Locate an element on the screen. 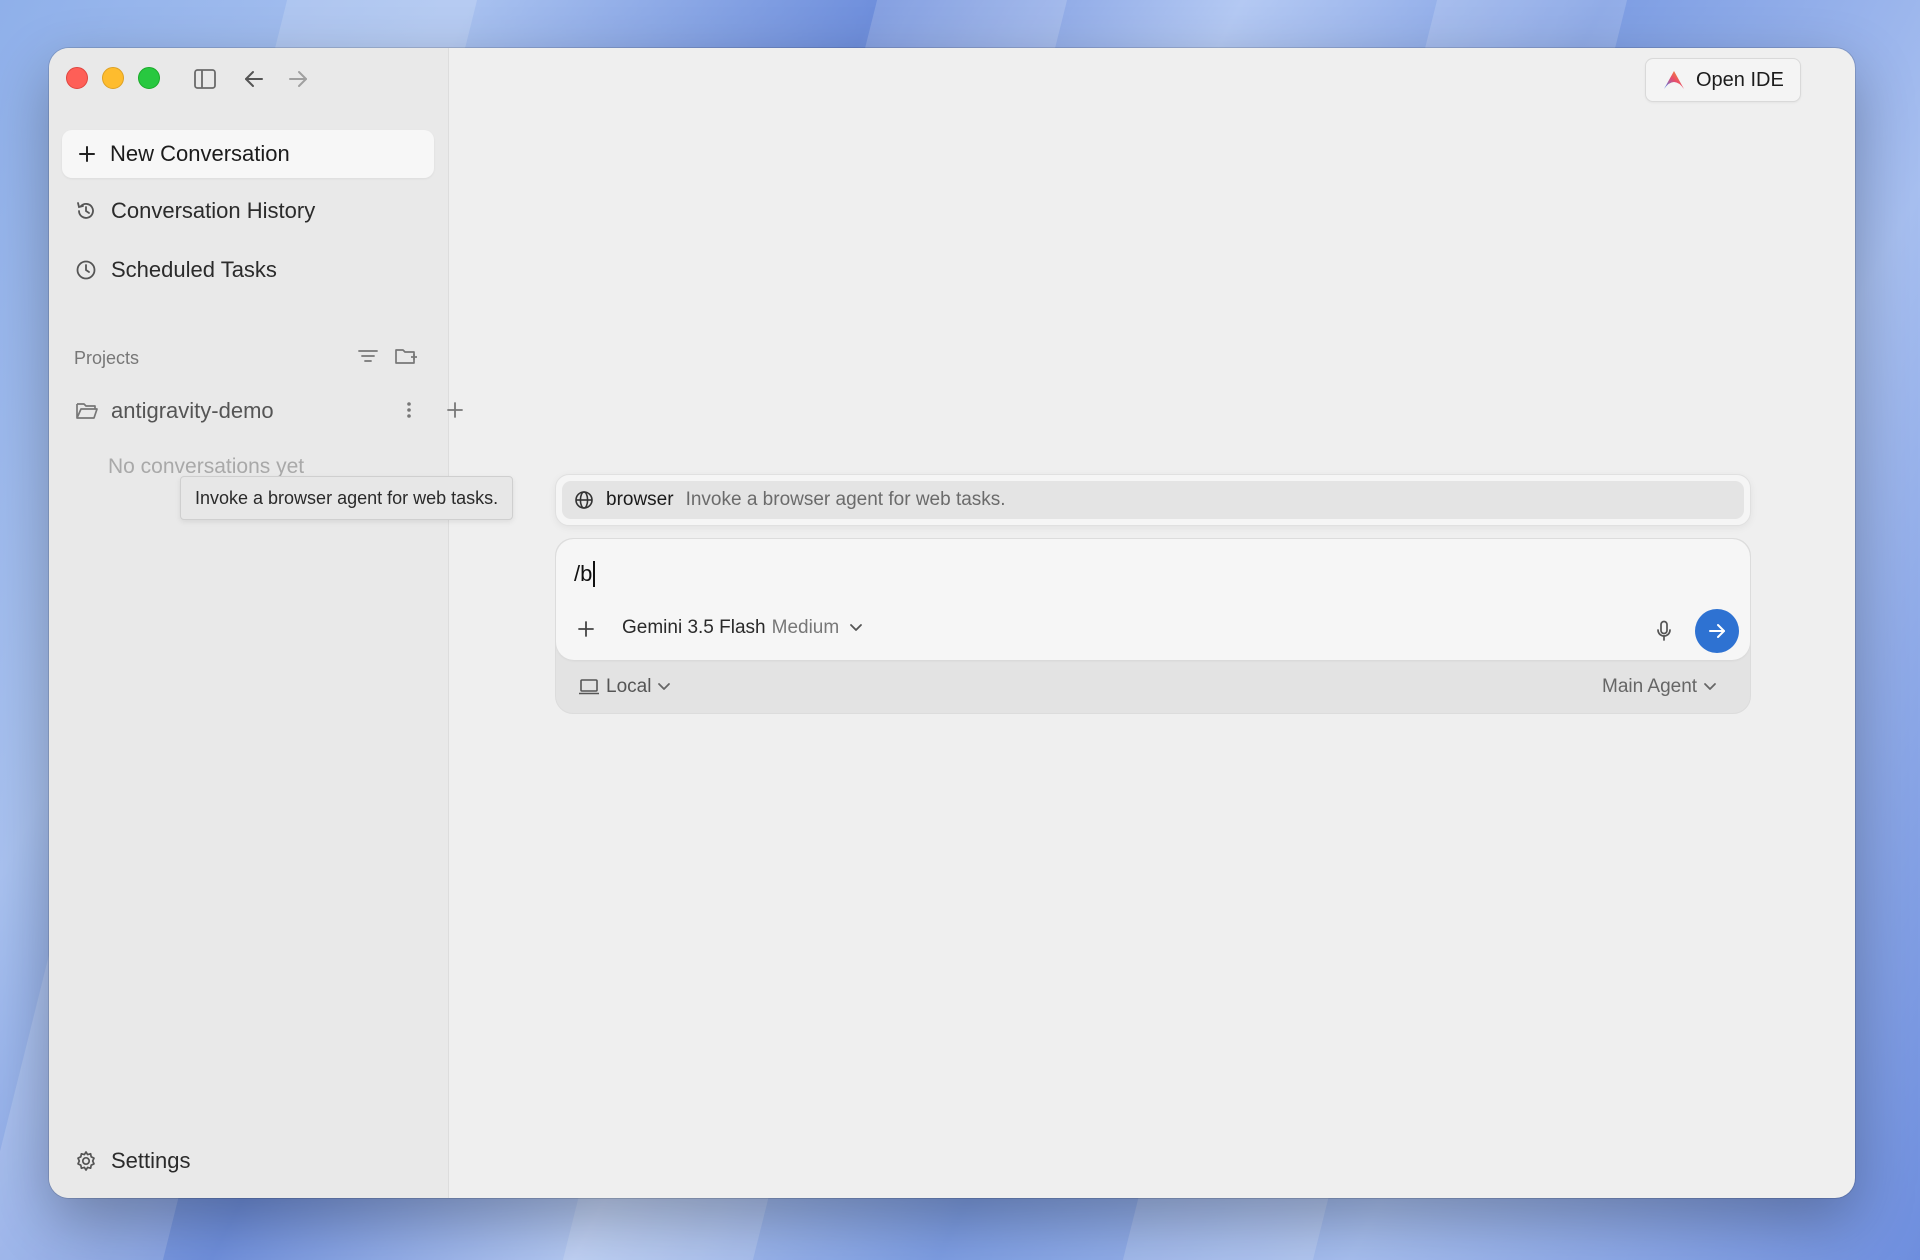 This screenshot has height=1260, width=1920. microphone-icon is located at coordinates (1664, 631).